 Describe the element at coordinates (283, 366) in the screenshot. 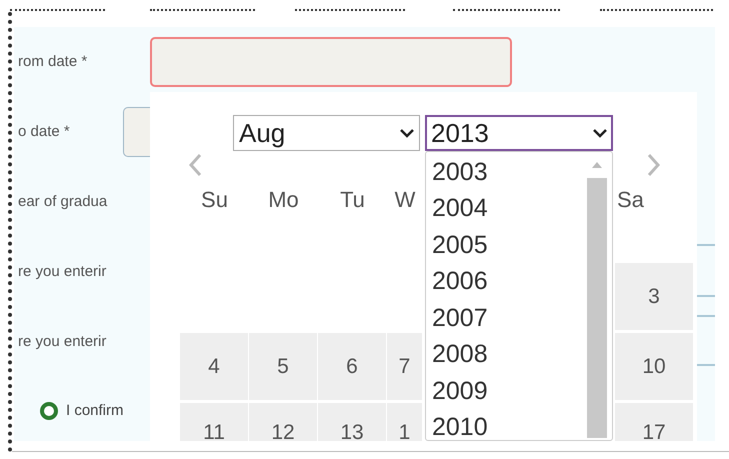

I see `day-cell: 5` at that location.